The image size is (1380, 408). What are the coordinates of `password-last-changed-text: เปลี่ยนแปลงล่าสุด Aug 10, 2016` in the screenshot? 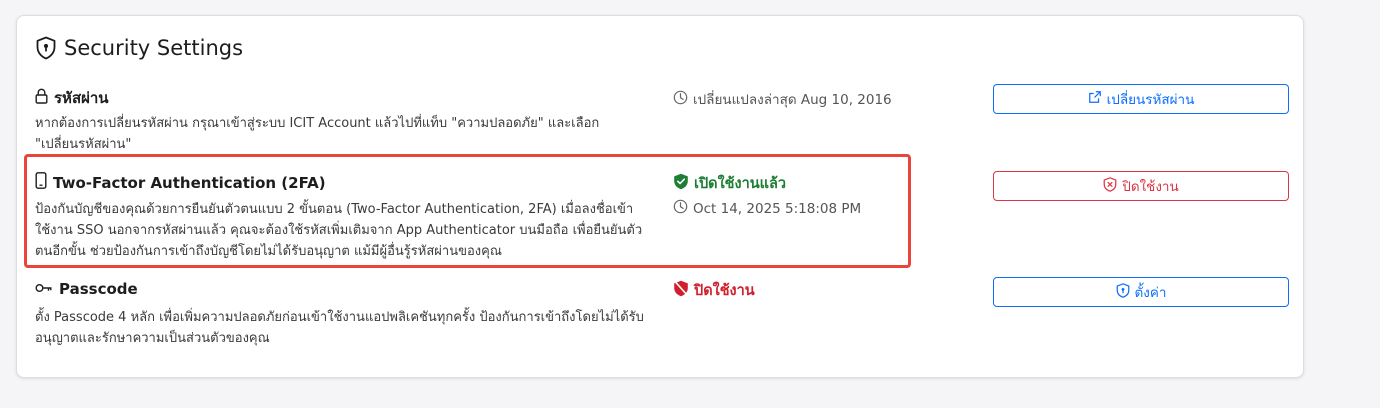 It's located at (792, 100).